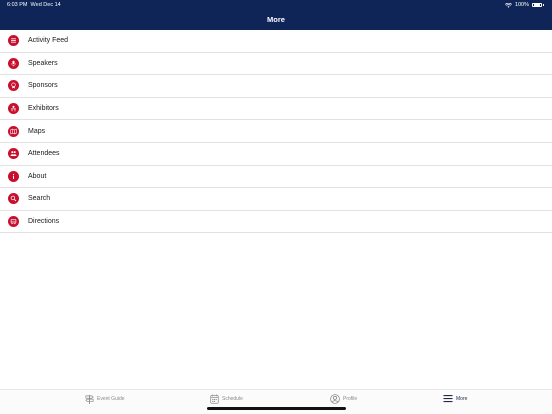 This screenshot has width=552, height=414. I want to click on maps-icon, so click(13, 131).